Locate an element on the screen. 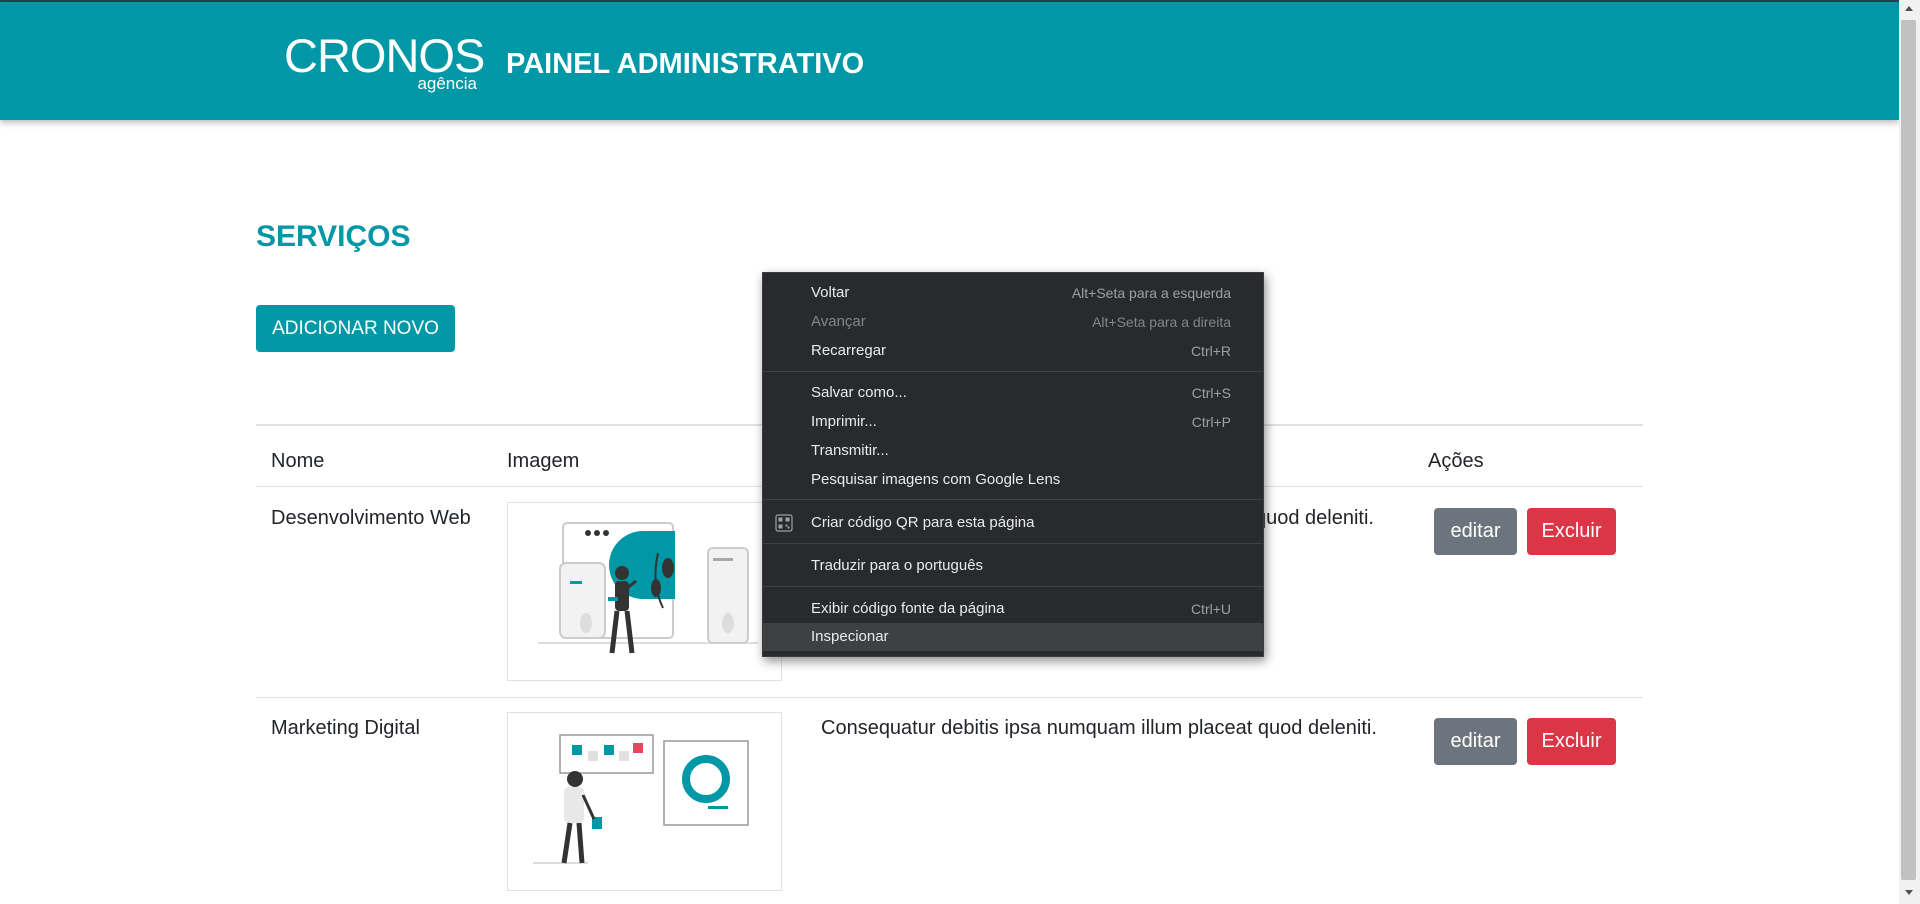 The height and width of the screenshot is (904, 1920). menu-item-forward: Avançar Alt+Seta para a direita is located at coordinates (1013, 322).